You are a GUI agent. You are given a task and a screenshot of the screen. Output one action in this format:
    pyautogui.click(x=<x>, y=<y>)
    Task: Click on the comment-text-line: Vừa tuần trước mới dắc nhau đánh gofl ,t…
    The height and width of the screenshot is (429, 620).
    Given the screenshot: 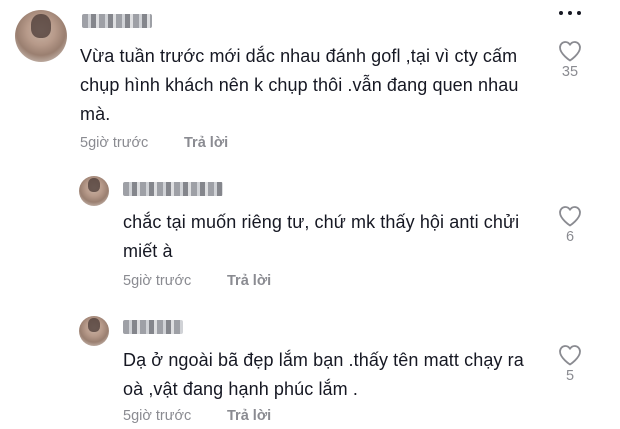 What is the action you would take?
    pyautogui.click(x=299, y=56)
    